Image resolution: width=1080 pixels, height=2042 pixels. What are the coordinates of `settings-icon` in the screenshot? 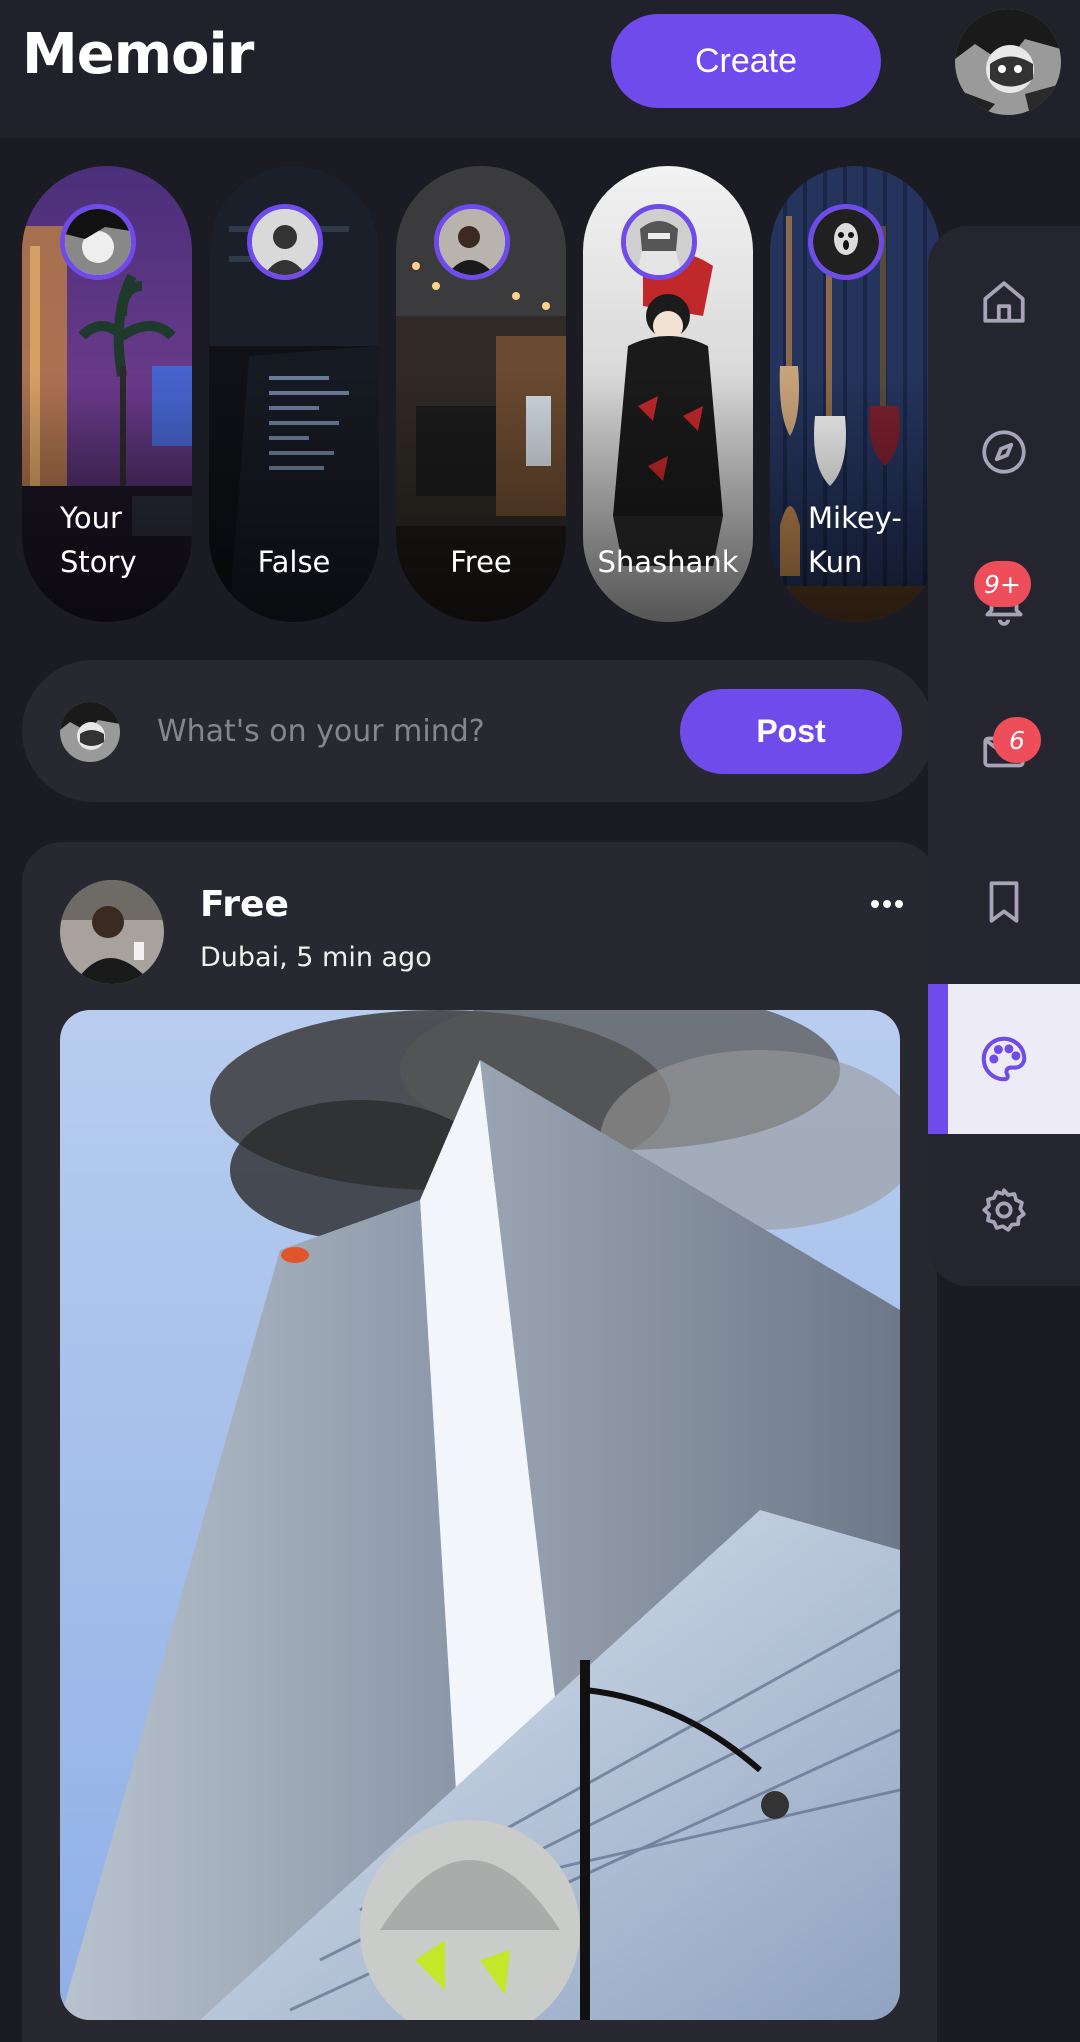 It's located at (1004, 1210).